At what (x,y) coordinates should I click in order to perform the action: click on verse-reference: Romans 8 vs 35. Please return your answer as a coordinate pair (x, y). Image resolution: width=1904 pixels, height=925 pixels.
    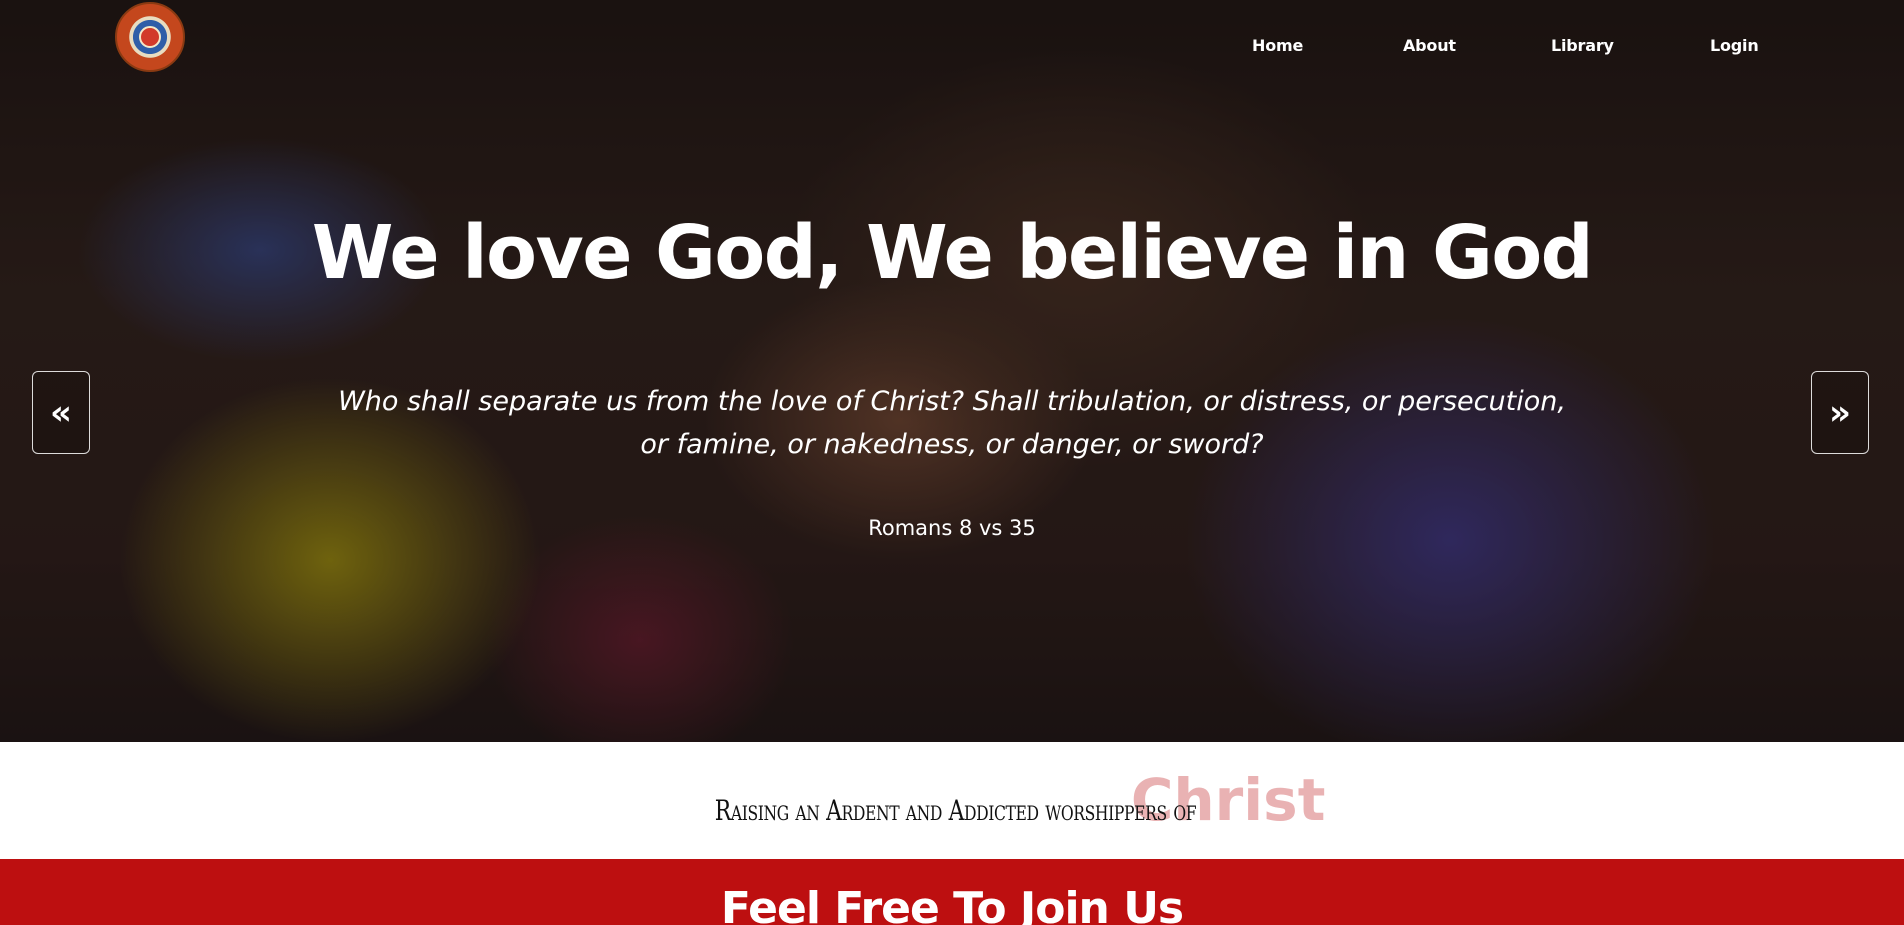
    Looking at the image, I should click on (952, 528).